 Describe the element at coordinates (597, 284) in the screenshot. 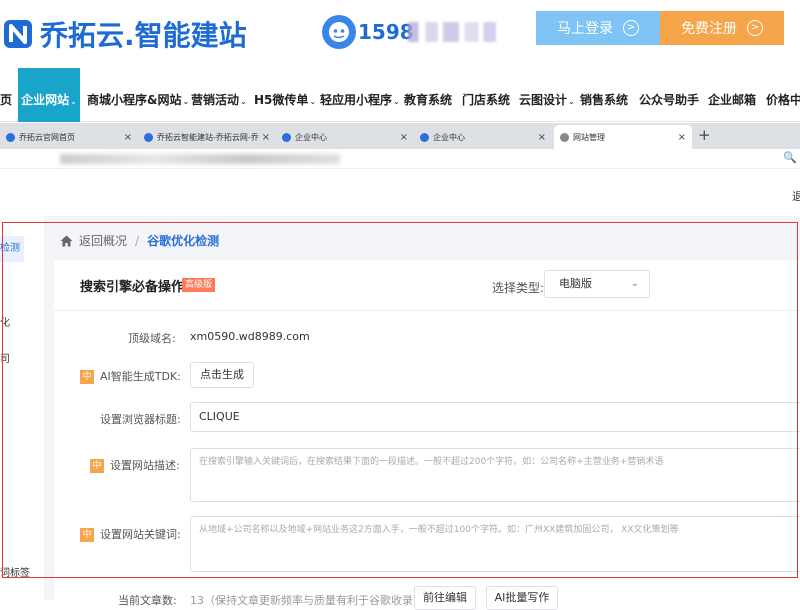

I see `type-select: 电脑版 ⌄` at that location.